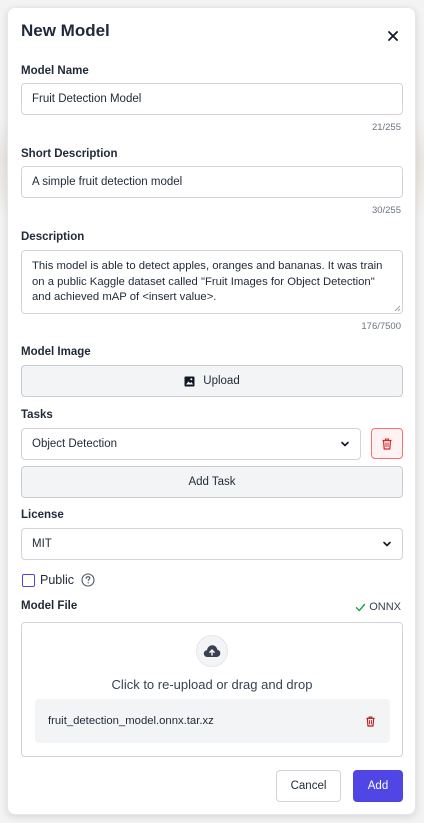 This screenshot has height=823, width=424. I want to click on reupload-button, so click(212, 651).